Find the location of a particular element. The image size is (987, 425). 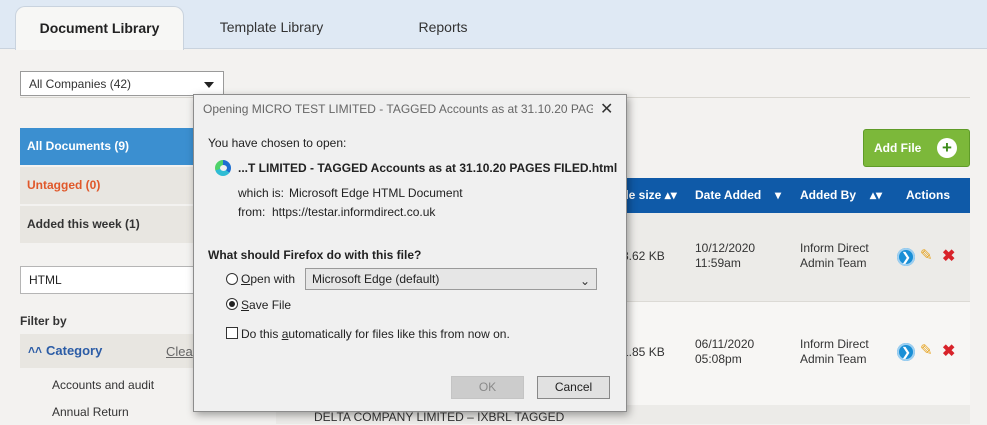

file-type-value: Microsoft Edge HTML Document is located at coordinates (376, 193).